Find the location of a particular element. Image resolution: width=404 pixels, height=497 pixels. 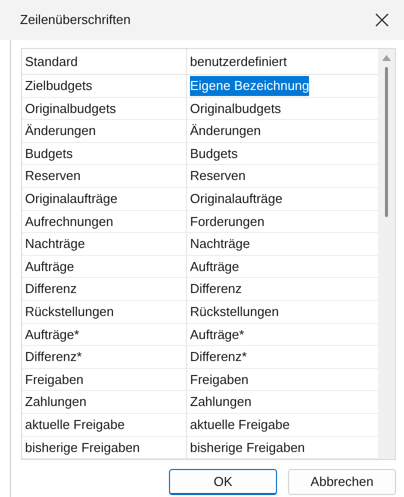

column-header: benutzerdefiniert is located at coordinates (282, 61).